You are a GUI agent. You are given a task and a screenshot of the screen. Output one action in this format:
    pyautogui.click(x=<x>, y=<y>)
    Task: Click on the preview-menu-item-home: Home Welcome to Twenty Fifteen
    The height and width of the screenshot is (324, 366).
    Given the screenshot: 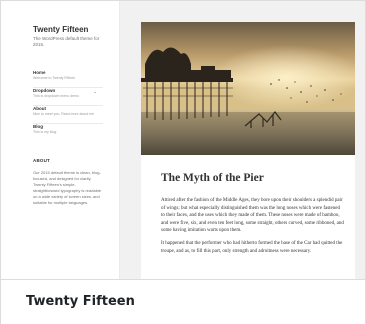 What is the action you would take?
    pyautogui.click(x=68, y=78)
    